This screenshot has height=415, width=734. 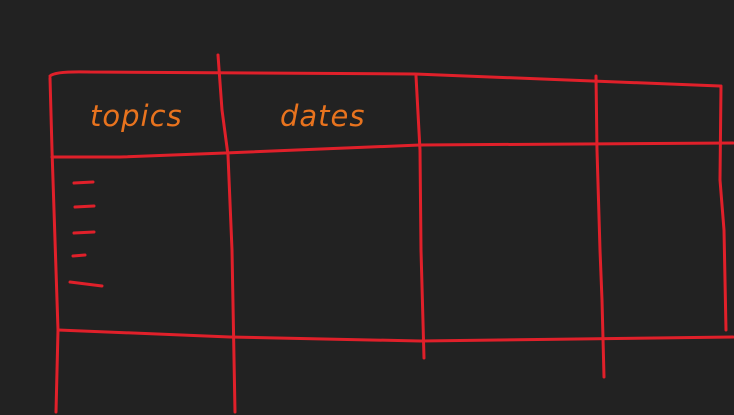 I want to click on header-dates: dates, so click(x=323, y=116).